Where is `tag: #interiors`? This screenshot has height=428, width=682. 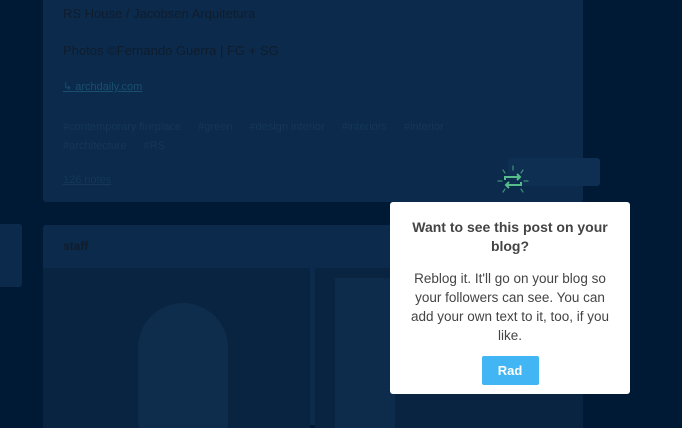 tag: #interiors is located at coordinates (364, 127).